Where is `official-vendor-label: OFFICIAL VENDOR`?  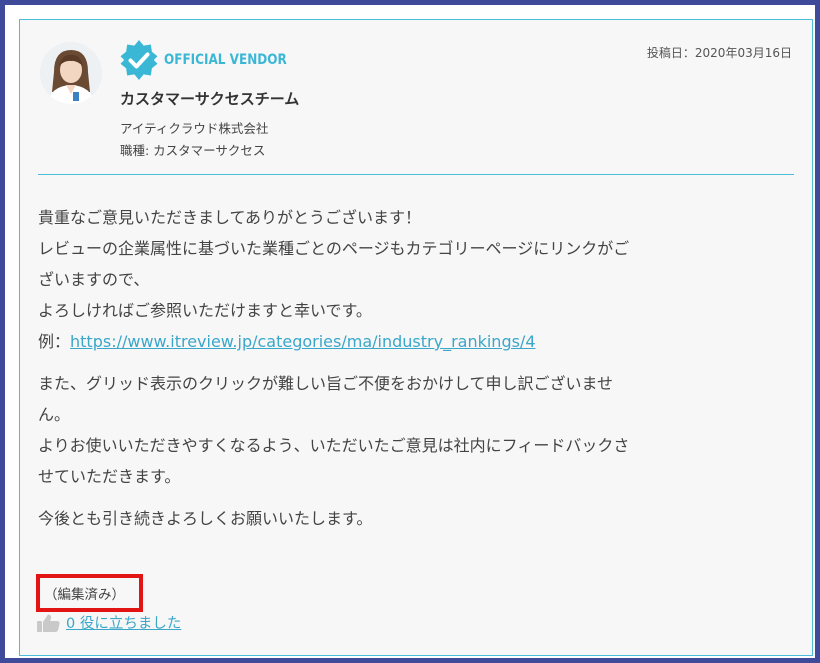
official-vendor-label: OFFICIAL VENDOR is located at coordinates (225, 60).